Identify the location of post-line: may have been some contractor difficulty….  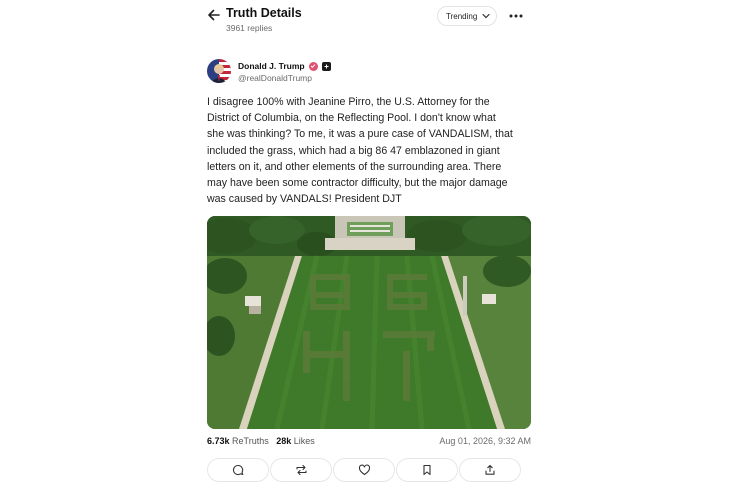
(357, 183).